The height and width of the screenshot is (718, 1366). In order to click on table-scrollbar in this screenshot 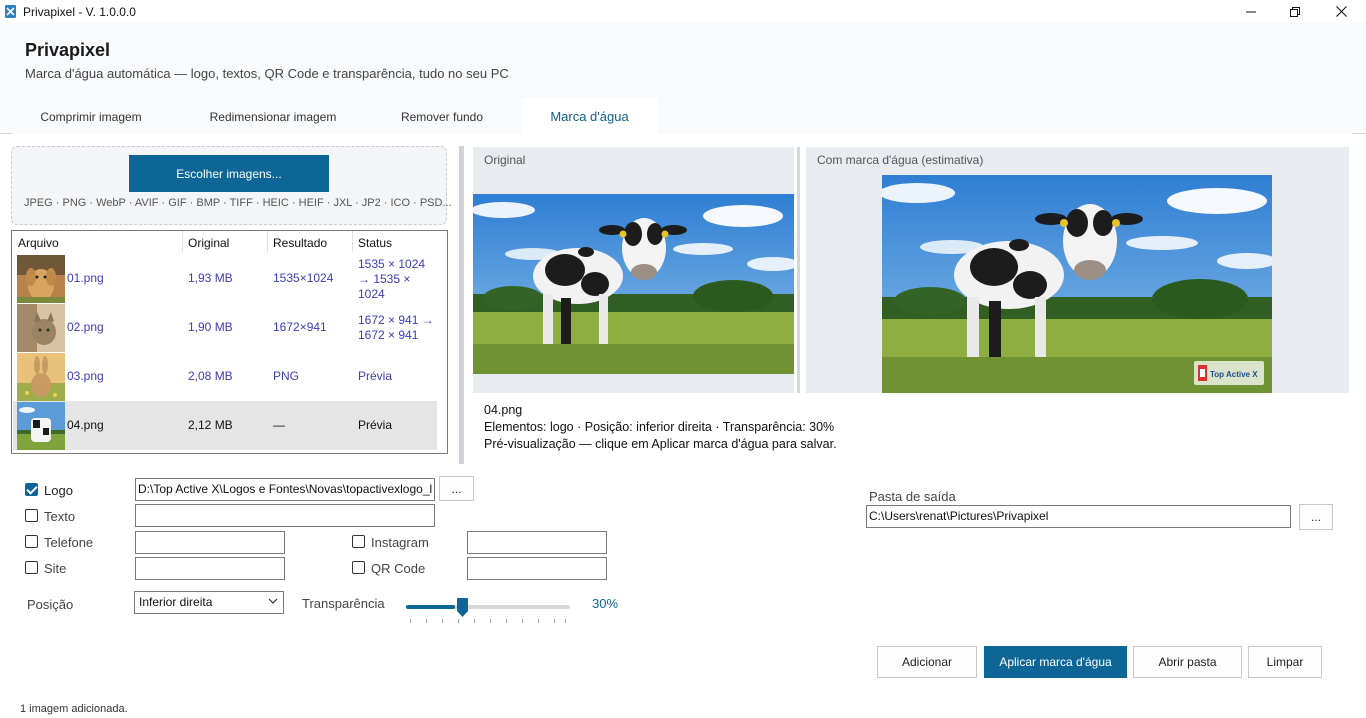, I will do `click(442, 342)`.